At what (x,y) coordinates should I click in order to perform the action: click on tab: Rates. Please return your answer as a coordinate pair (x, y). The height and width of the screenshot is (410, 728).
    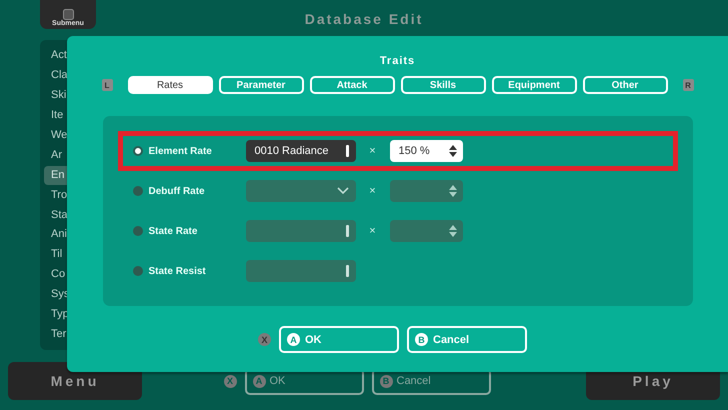
    Looking at the image, I should click on (170, 85).